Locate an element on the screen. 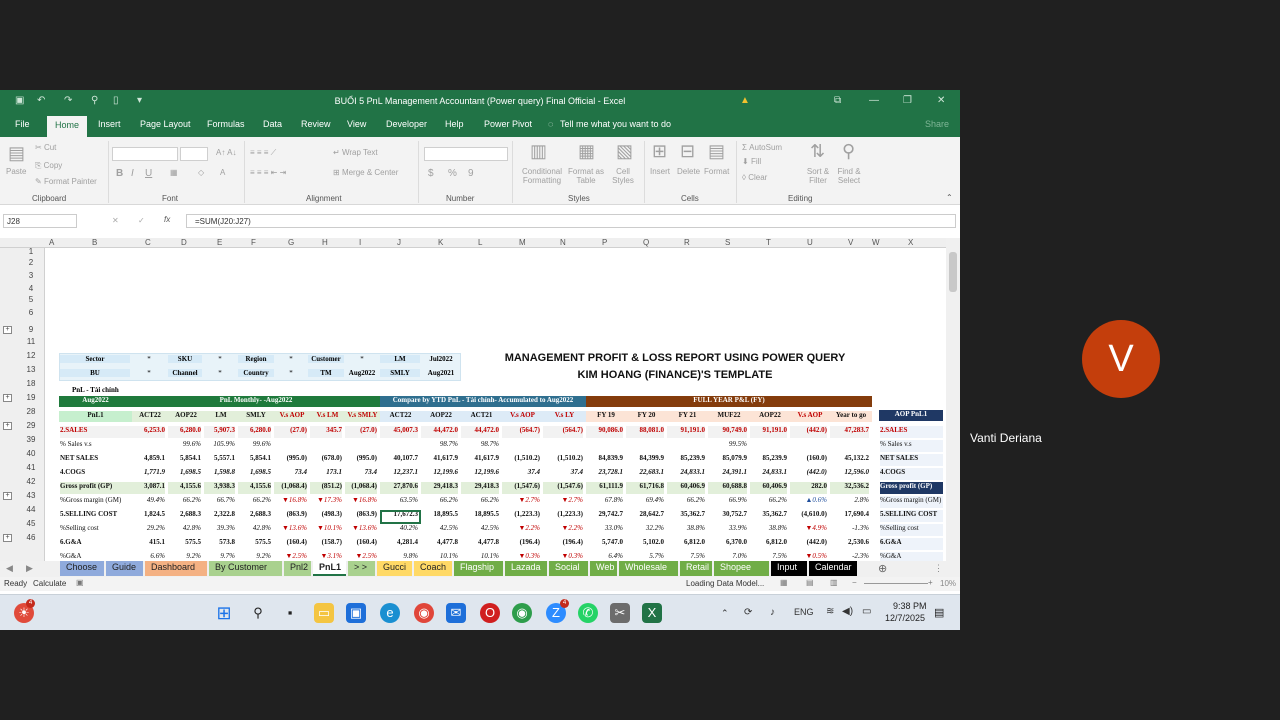  currency-button: $ is located at coordinates (431, 173).